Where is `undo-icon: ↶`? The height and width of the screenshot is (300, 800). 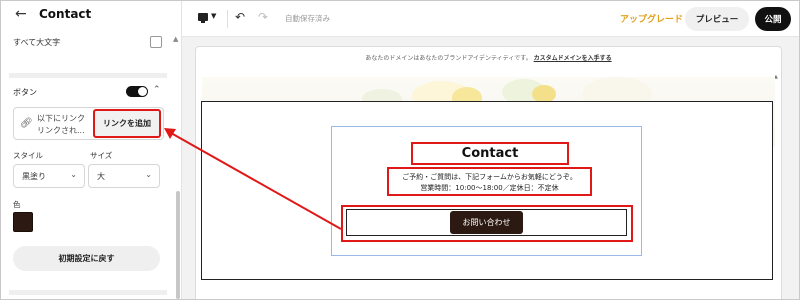 undo-icon: ↶ is located at coordinates (240, 17).